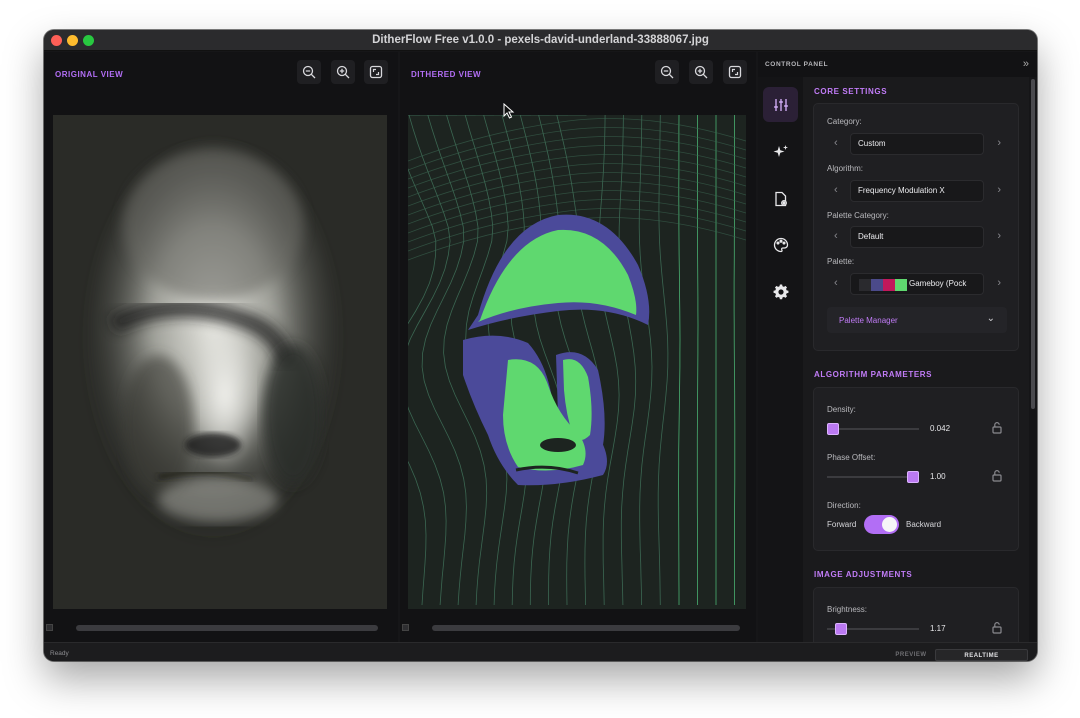 Image resolution: width=1080 pixels, height=718 pixels. What do you see at coordinates (833, 429) in the screenshot?
I see `density-slider-handle` at bounding box center [833, 429].